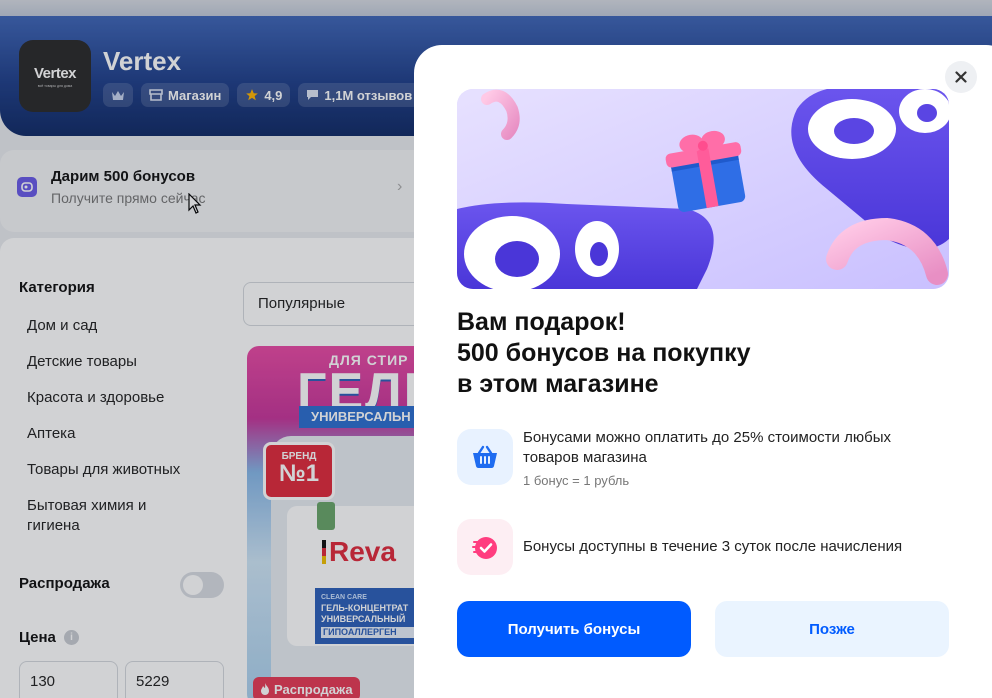  Describe the element at coordinates (558, 384) in the screenshot. I see `modal-title-line-3: в этом магазине` at that location.